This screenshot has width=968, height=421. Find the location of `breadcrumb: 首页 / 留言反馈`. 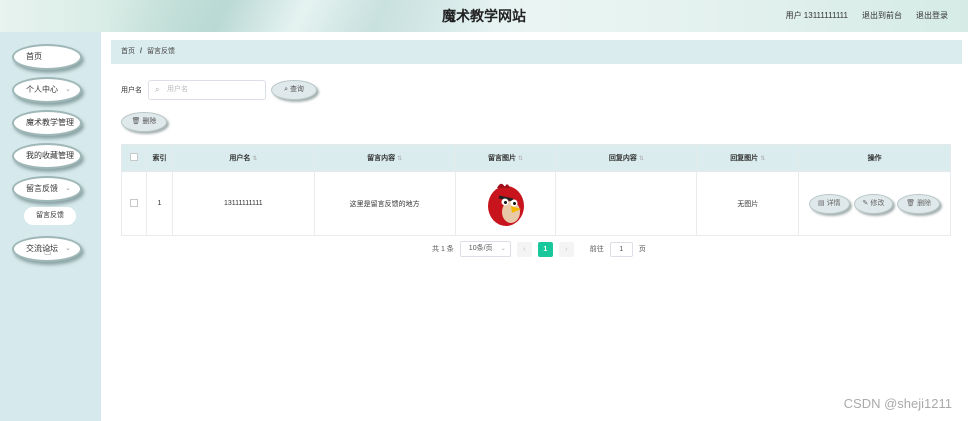

breadcrumb: 首页 / 留言反馈 is located at coordinates (536, 52).